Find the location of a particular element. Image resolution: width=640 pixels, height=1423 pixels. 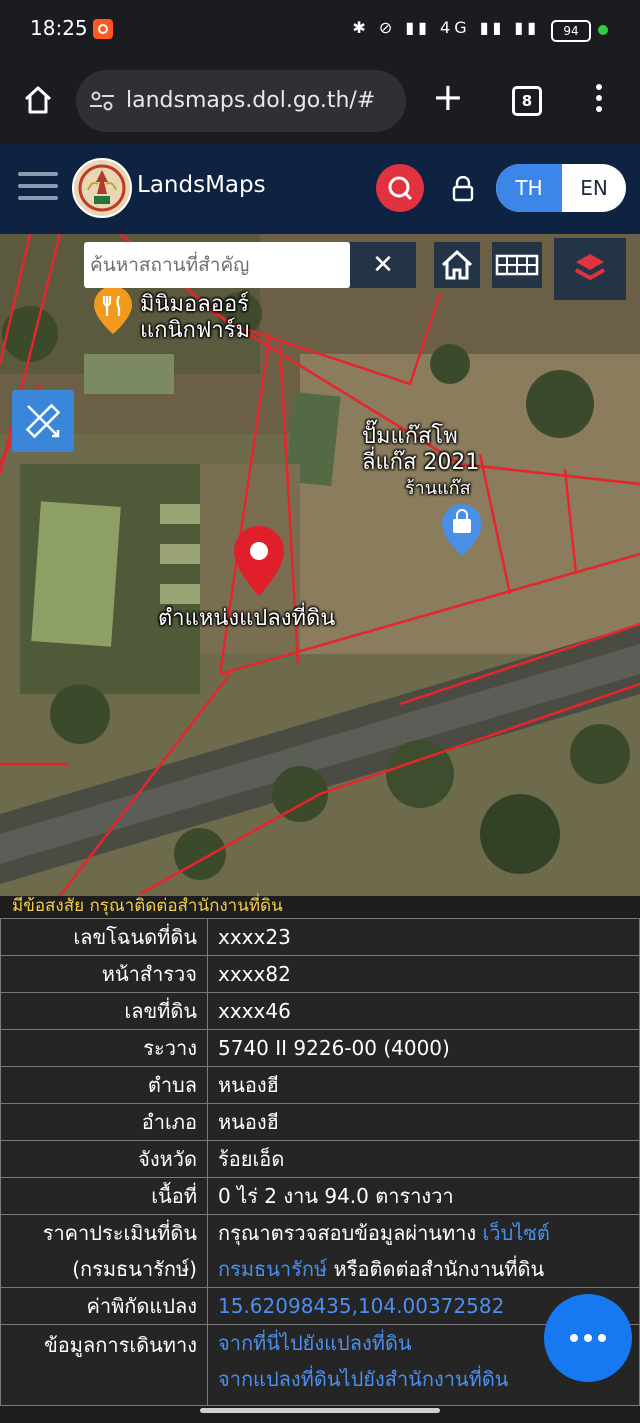

browser-toolbar: landsmaps.dol.go.th/# + 8 is located at coordinates (320, 103).